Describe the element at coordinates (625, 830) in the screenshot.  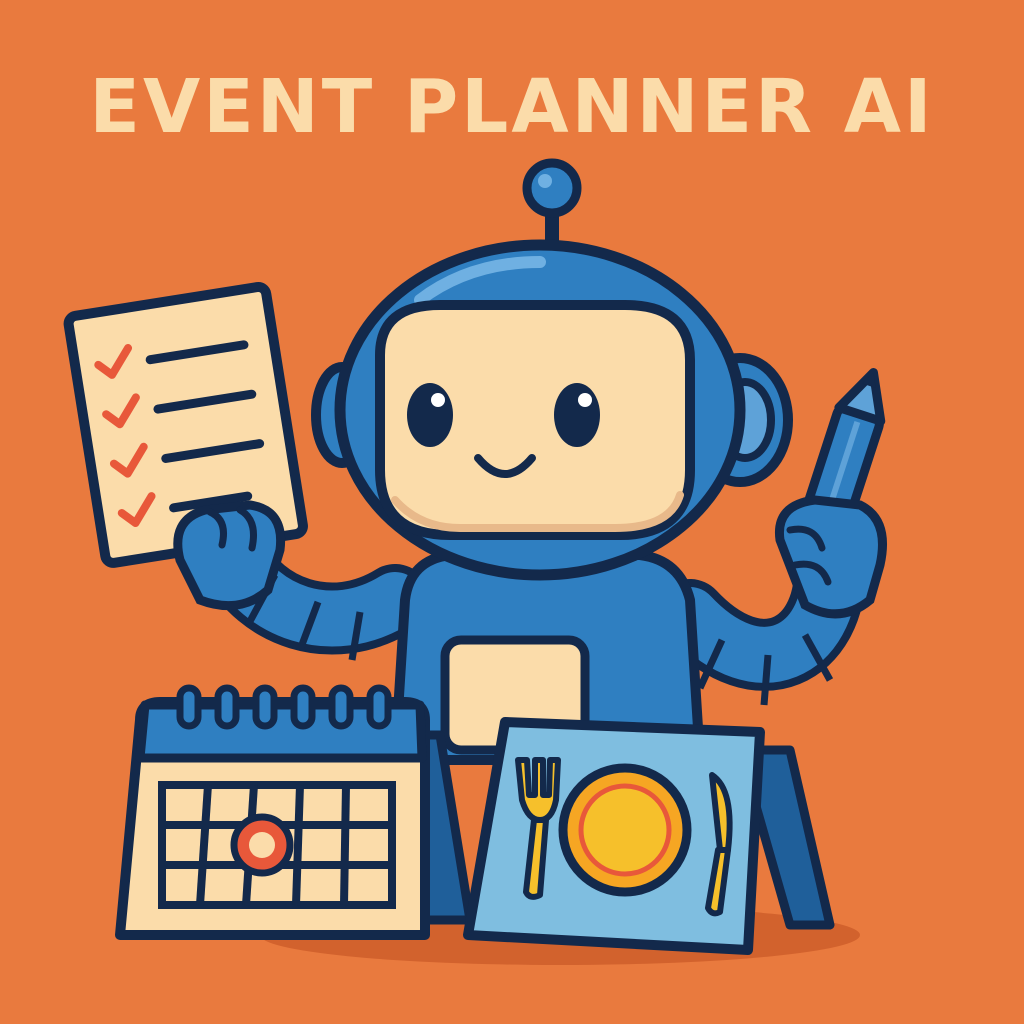
I see `plate-icon` at that location.